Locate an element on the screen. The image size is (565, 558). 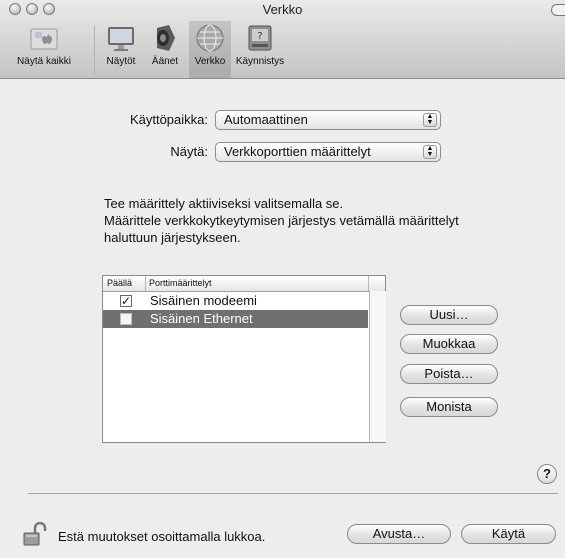
toolbar-show-all: Näytä kaikki is located at coordinates (44, 44).